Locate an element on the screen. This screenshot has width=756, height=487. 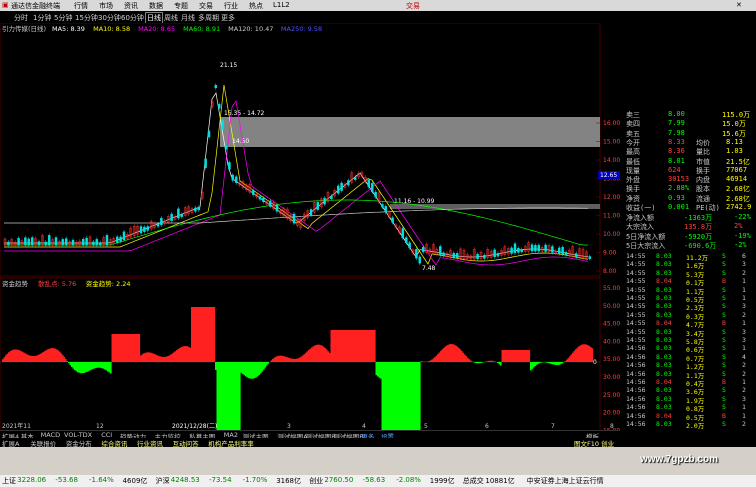
tick-cell: 1 is located at coordinates (744, 298).